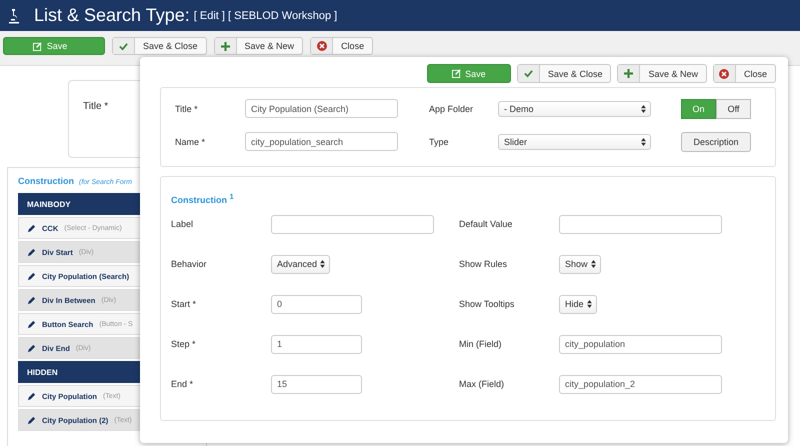 Image resolution: width=800 pixels, height=446 pixels. Describe the element at coordinates (184, 344) in the screenshot. I see `field-label: Step *` at that location.